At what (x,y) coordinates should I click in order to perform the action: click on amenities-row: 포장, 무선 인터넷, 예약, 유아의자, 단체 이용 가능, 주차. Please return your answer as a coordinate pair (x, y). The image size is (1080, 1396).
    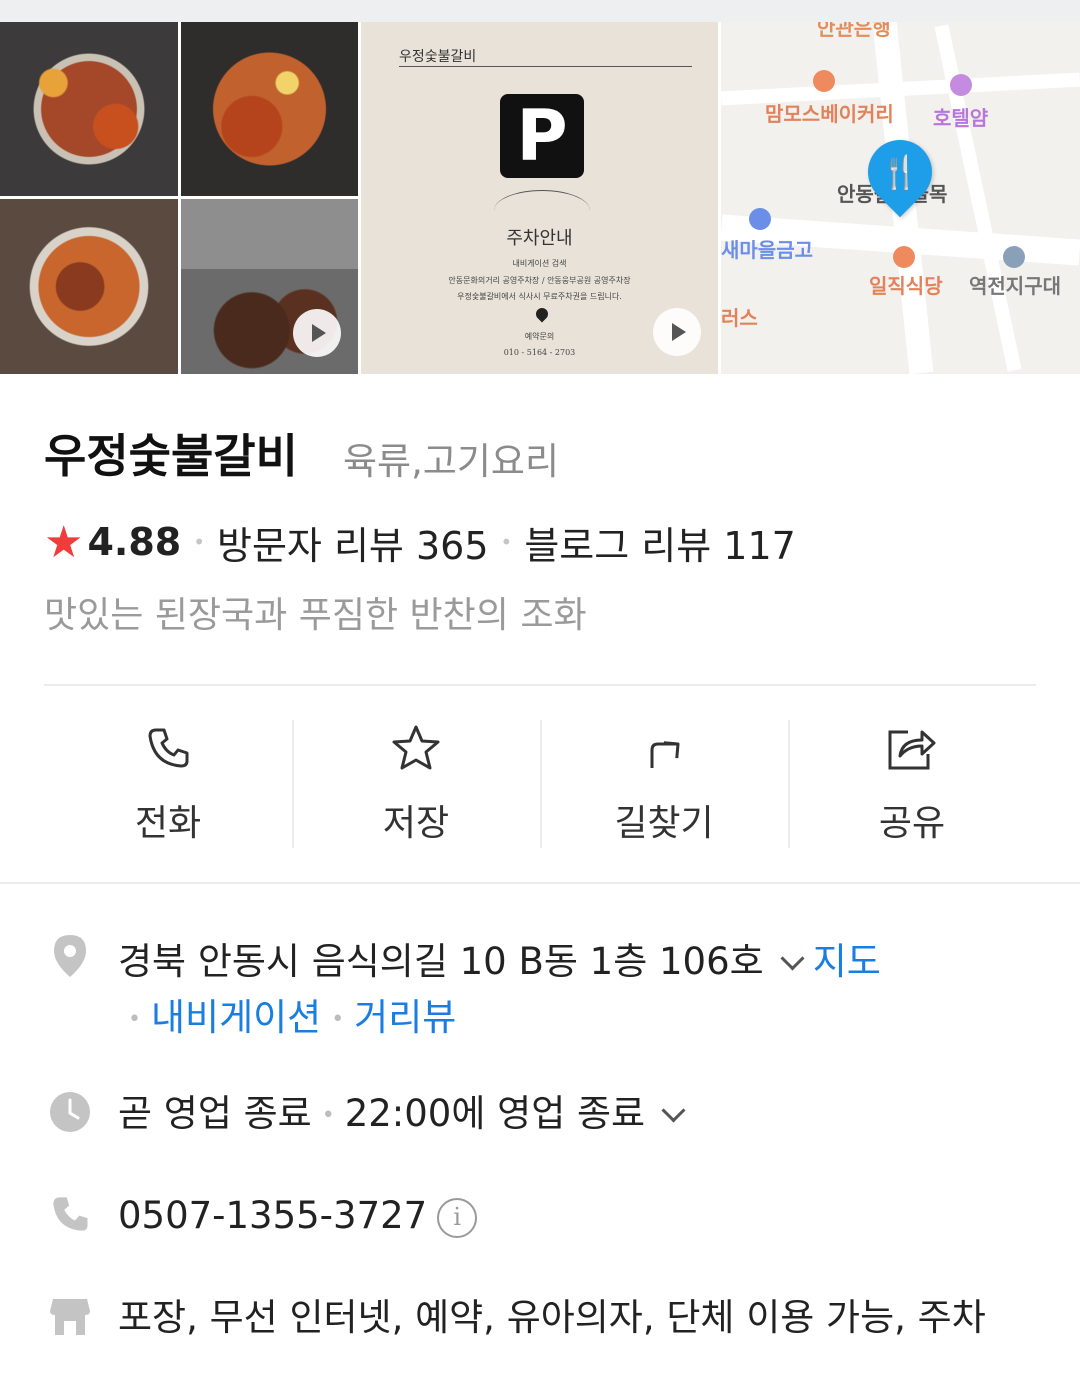
    Looking at the image, I should click on (517, 1318).